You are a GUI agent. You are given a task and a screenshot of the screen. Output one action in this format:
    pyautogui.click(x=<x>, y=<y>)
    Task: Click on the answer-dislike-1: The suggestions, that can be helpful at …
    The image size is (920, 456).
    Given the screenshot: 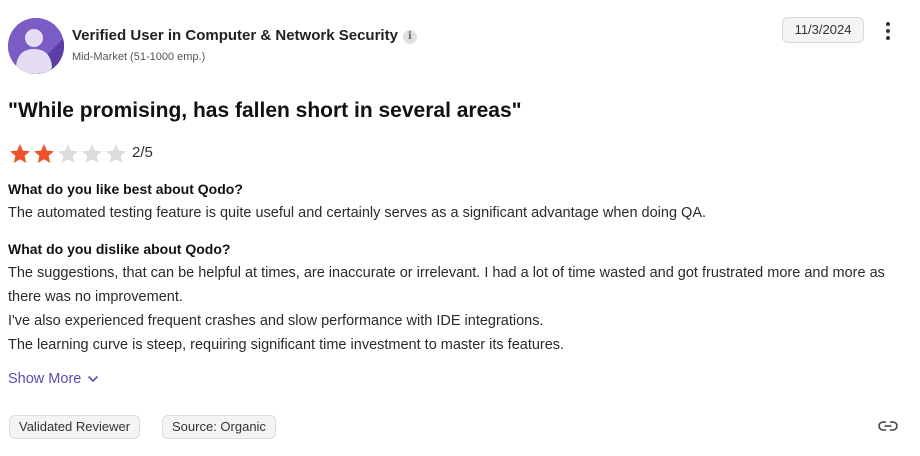 What is the action you would take?
    pyautogui.click(x=446, y=285)
    